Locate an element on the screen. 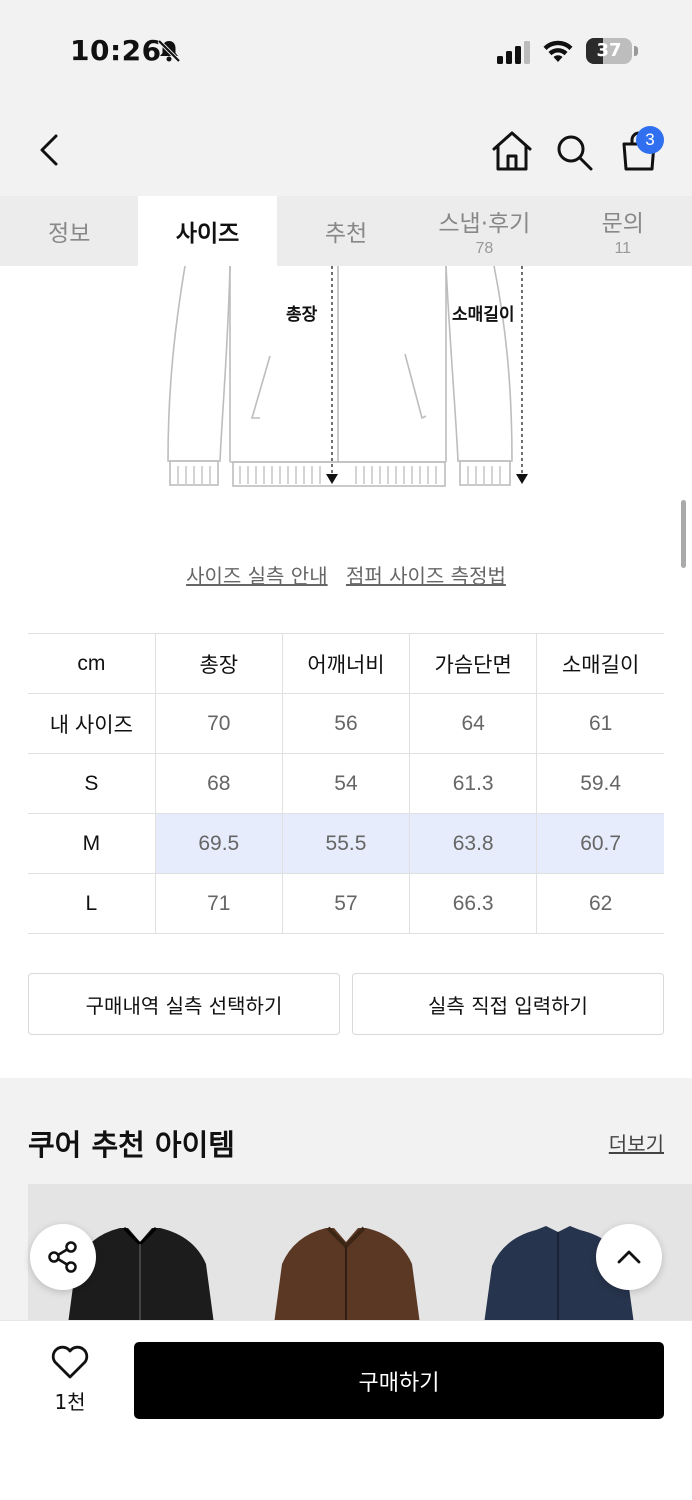 Image resolution: width=692 pixels, height=1500 pixels. tab-info: 정보 is located at coordinates (69, 231).